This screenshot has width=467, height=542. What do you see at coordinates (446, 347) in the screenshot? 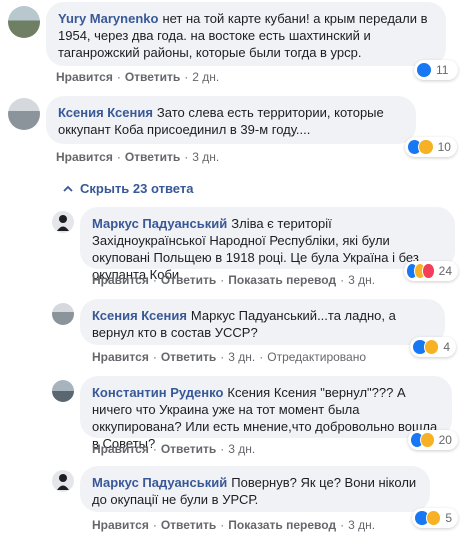
I see `reaction-count: 4` at bounding box center [446, 347].